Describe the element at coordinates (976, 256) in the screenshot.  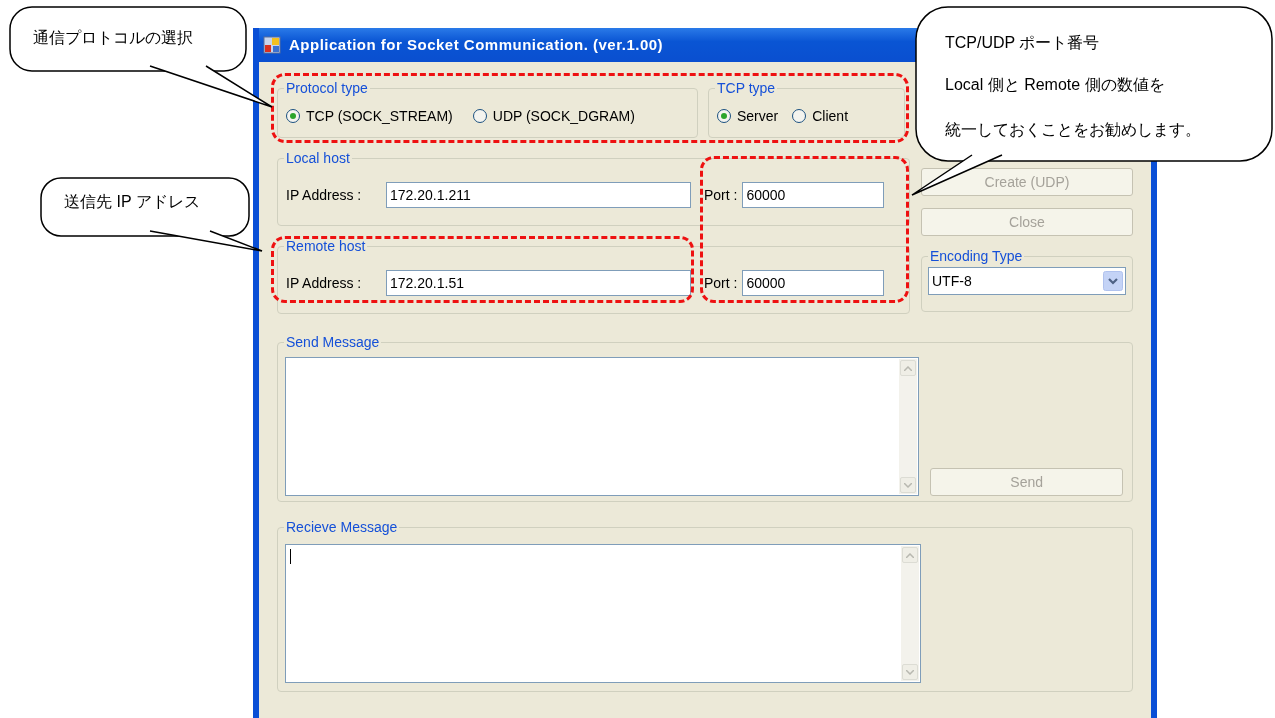
I see `group-label: Encoding Type` at that location.